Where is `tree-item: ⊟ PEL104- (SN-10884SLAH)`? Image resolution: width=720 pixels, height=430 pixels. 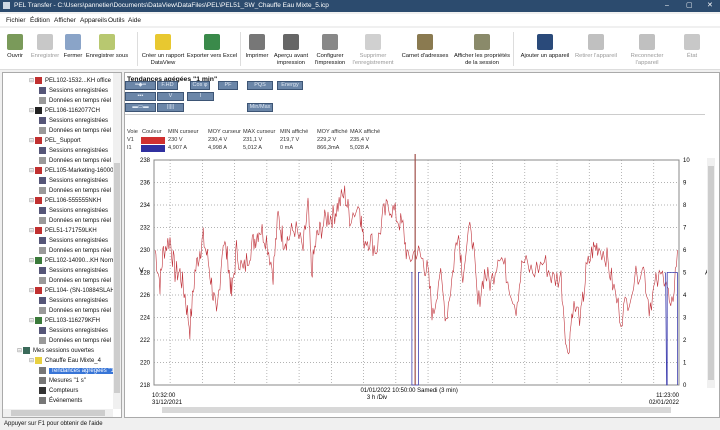
tree-item: ⊟ PEL104- (SN-10884SLAH) is located at coordinates (73, 291).